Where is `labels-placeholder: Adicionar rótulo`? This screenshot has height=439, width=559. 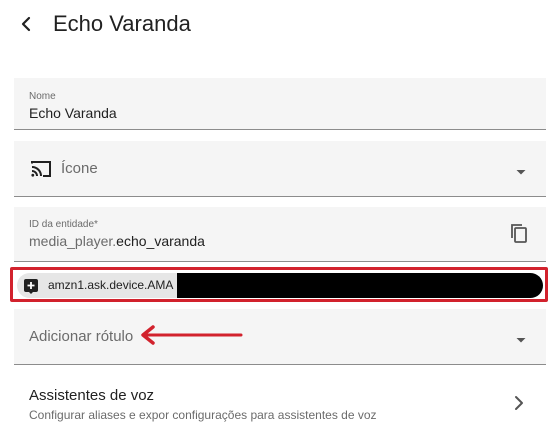
labels-placeholder: Adicionar rótulo is located at coordinates (81, 336).